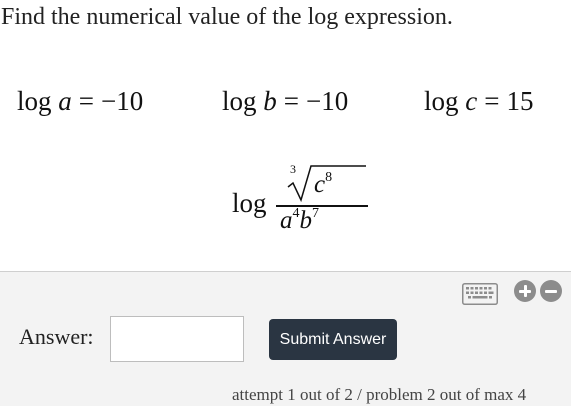 The width and height of the screenshot is (571, 406). I want to click on expression-denominator: a4b7, so click(299, 220).